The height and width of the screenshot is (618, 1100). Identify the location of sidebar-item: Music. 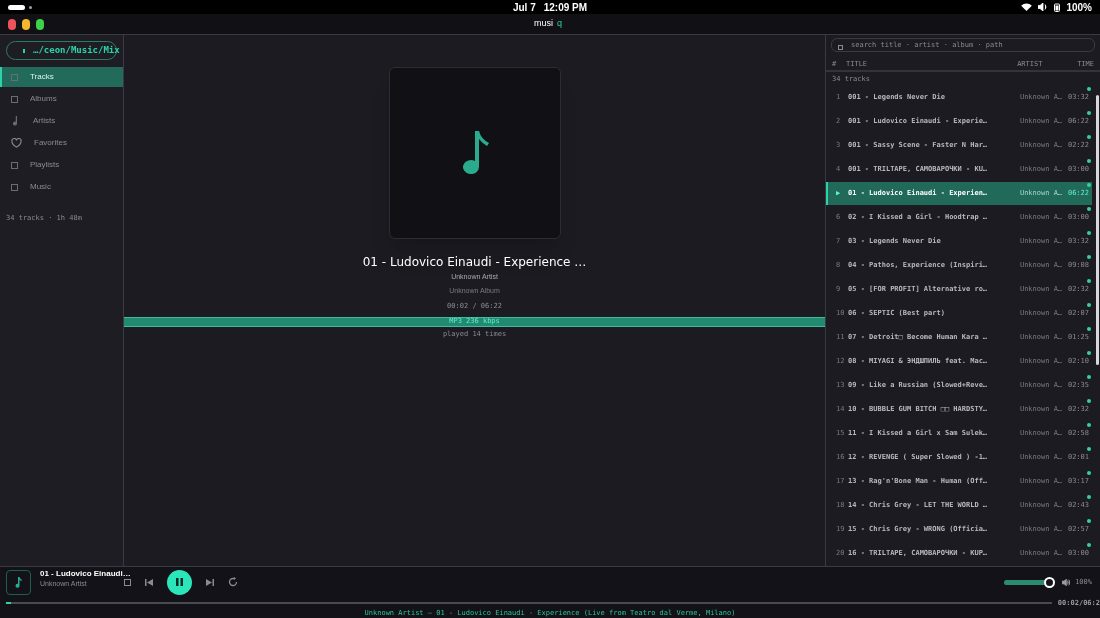
(61, 187).